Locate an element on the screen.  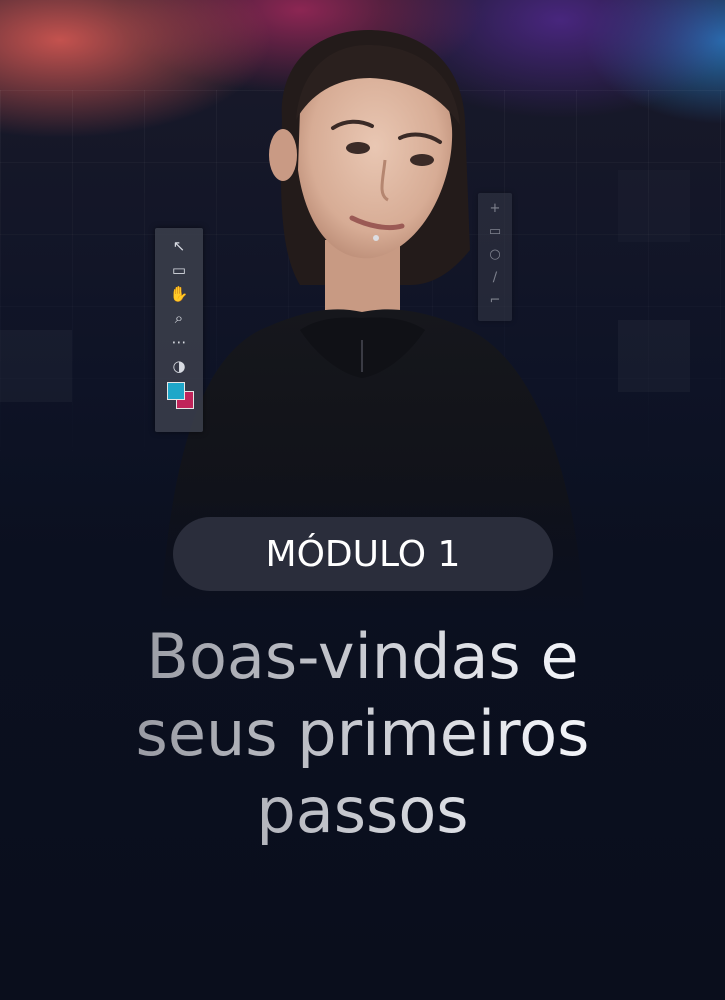
brush-icon: ∕ is located at coordinates (495, 277).